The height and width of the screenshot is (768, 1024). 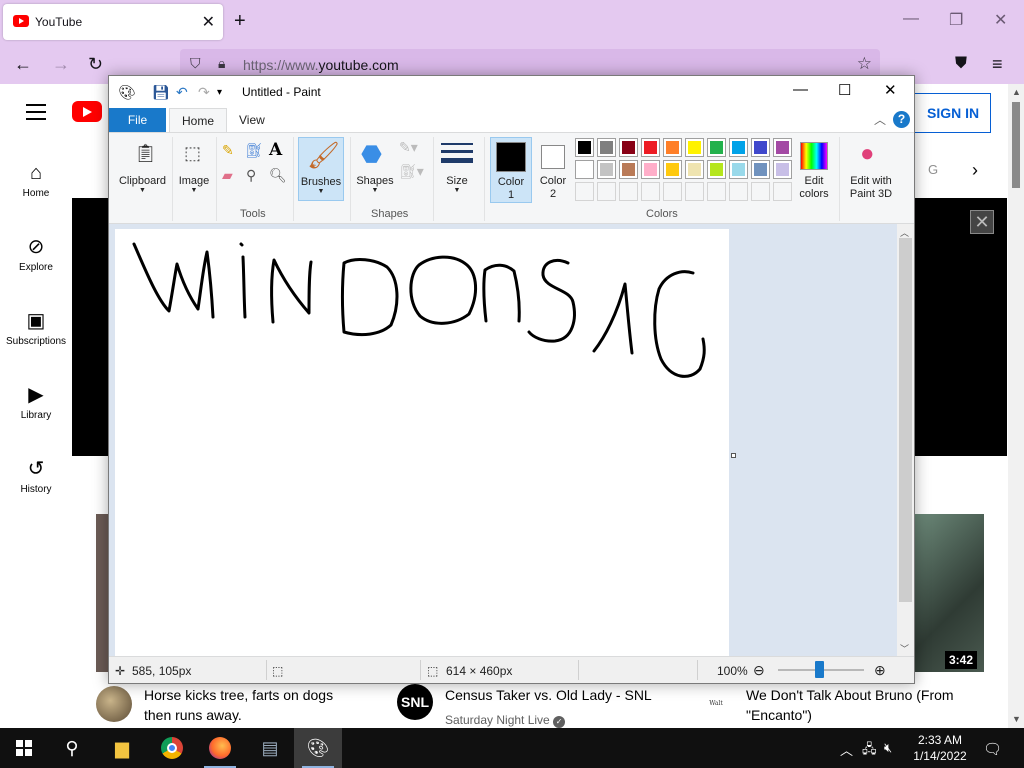 I want to click on video-title: Census Taker vs. Old Lady - SNL, so click(x=548, y=695).